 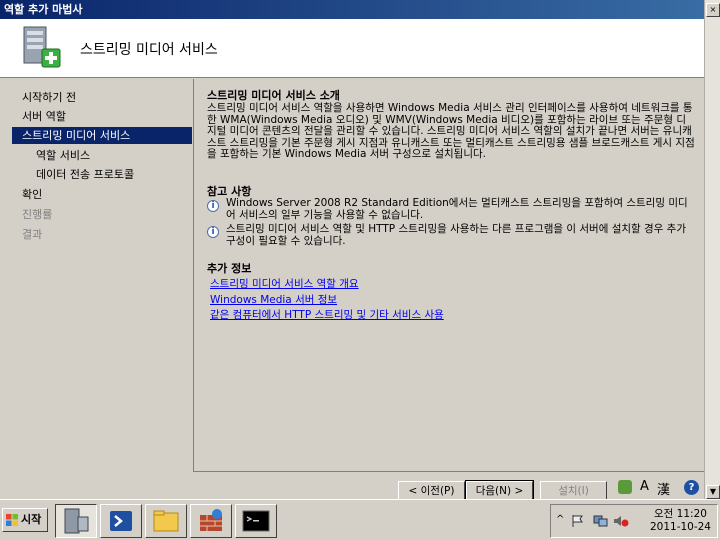 What do you see at coordinates (680, 527) in the screenshot?
I see `clock-date: 2011-10-24` at bounding box center [680, 527].